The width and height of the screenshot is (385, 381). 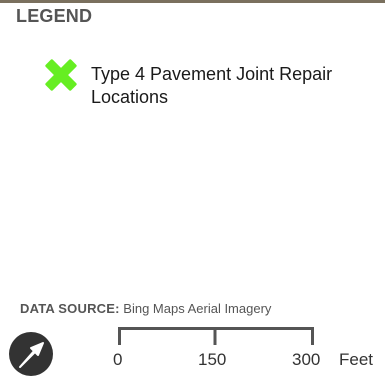 What do you see at coordinates (70, 308) in the screenshot?
I see `data-source-label: DATA SOURCE:` at bounding box center [70, 308].